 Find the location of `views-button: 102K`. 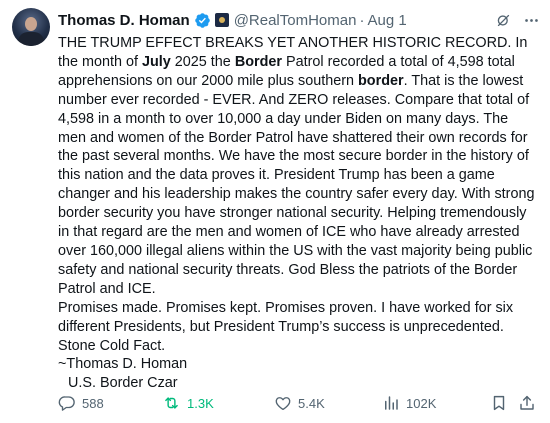

views-button: 102K is located at coordinates (409, 403).